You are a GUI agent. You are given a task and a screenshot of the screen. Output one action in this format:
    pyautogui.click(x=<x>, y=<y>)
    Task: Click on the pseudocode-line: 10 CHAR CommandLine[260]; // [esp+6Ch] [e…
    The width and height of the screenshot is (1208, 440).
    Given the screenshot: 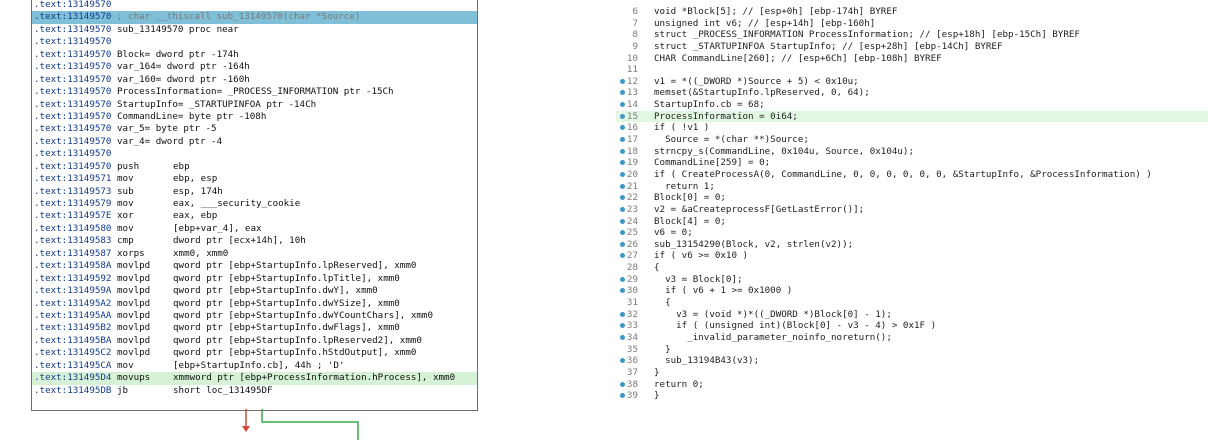 What is the action you would take?
    pyautogui.click(x=912, y=59)
    